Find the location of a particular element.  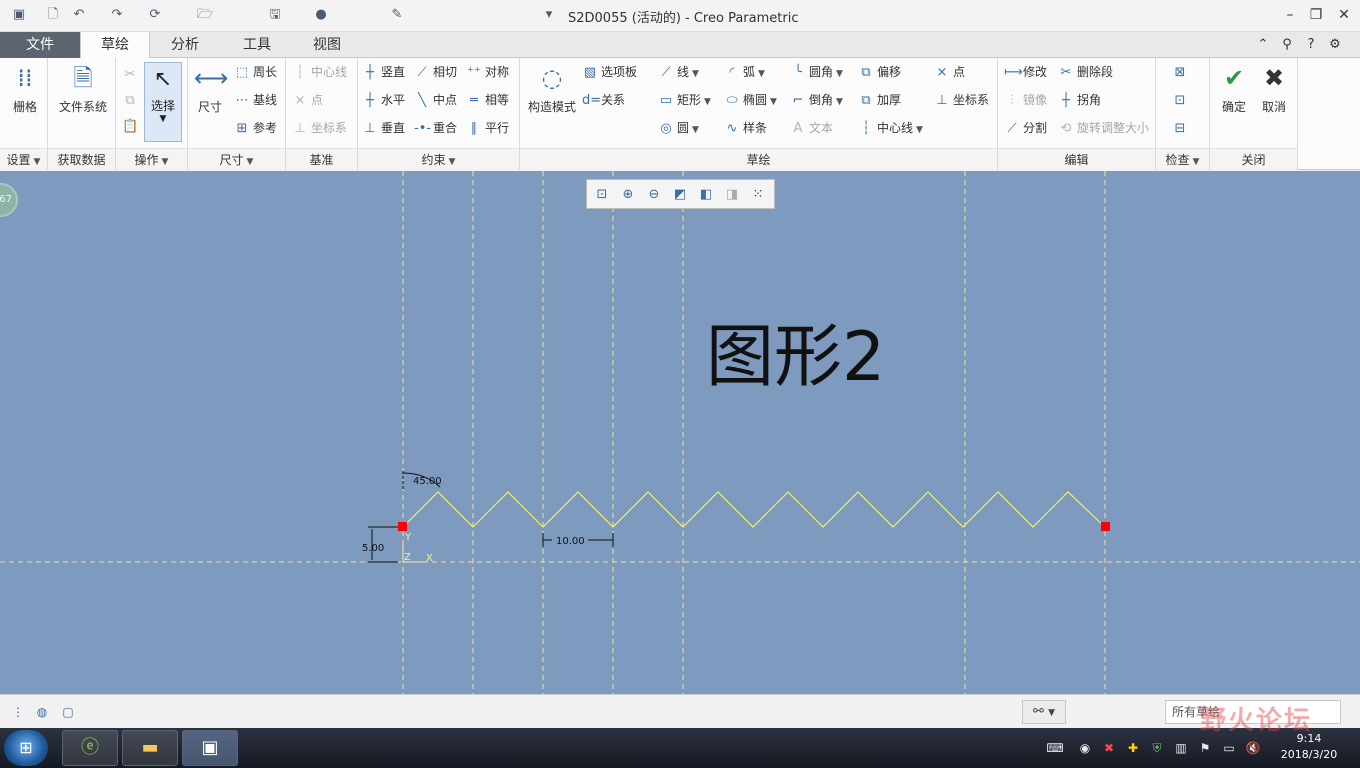

symmetric-button: ⁺⁺ 对称 is located at coordinates (487, 72).